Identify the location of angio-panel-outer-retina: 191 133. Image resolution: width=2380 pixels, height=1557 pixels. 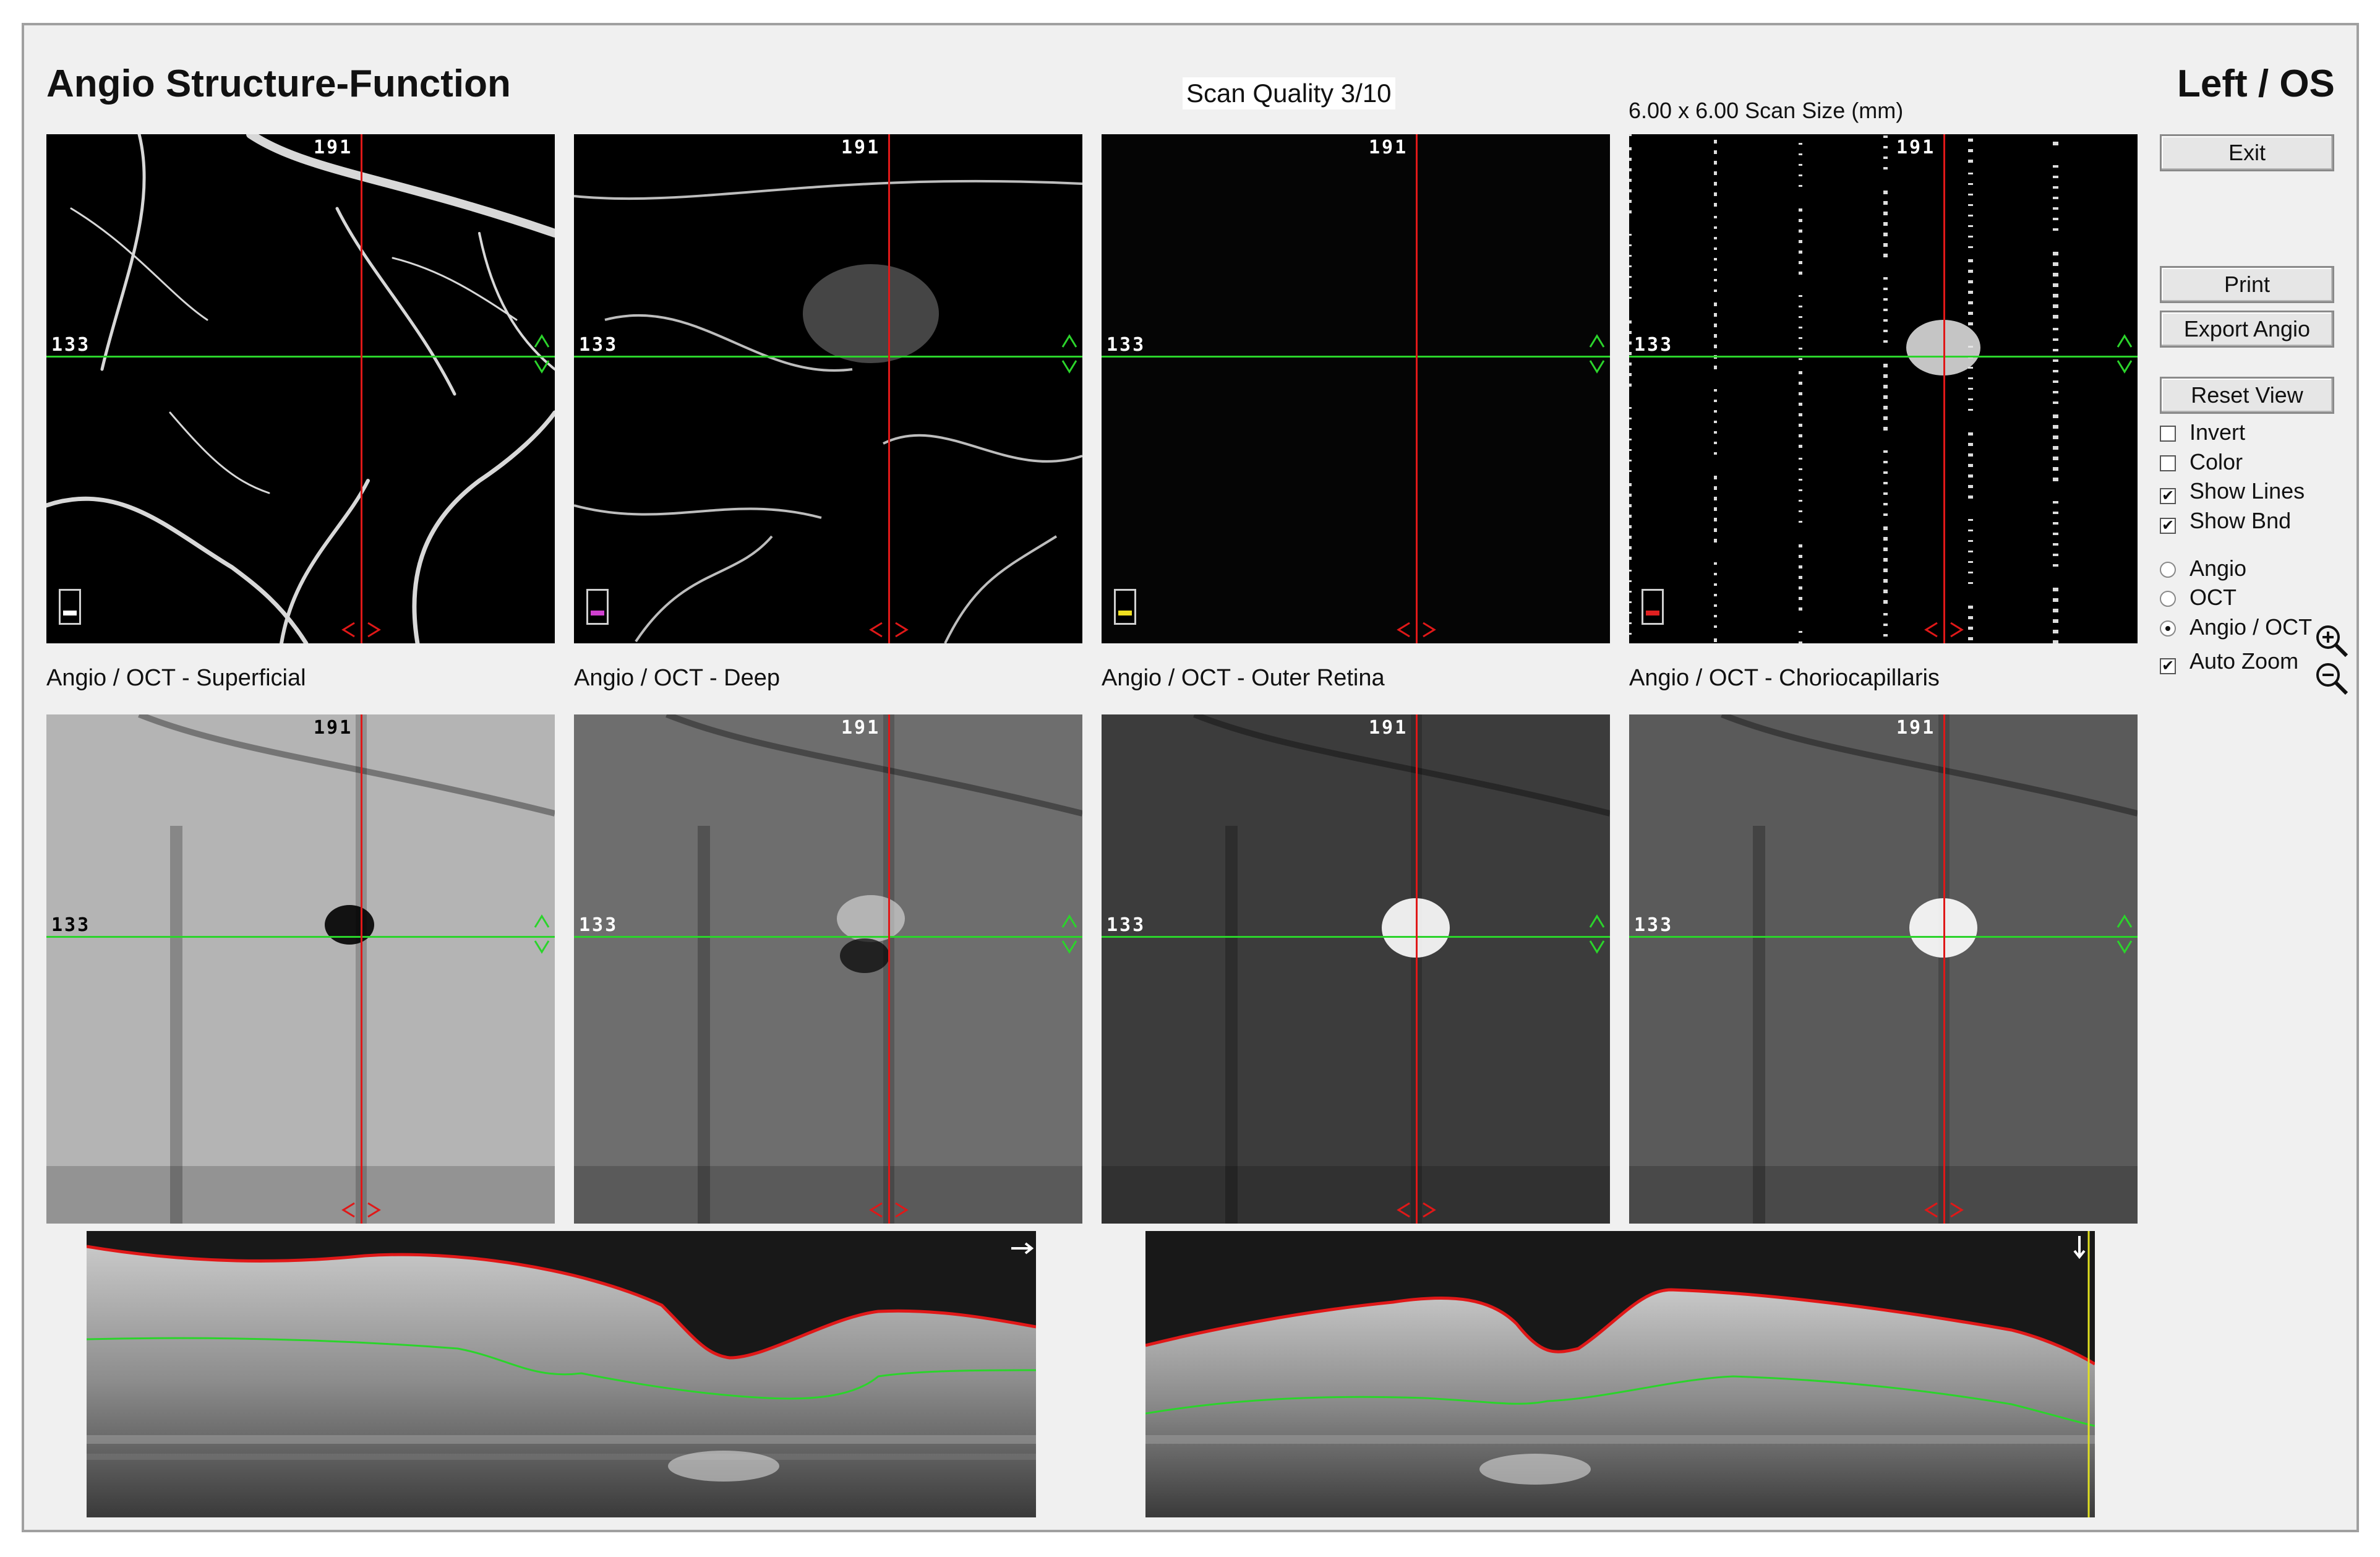
(1356, 388).